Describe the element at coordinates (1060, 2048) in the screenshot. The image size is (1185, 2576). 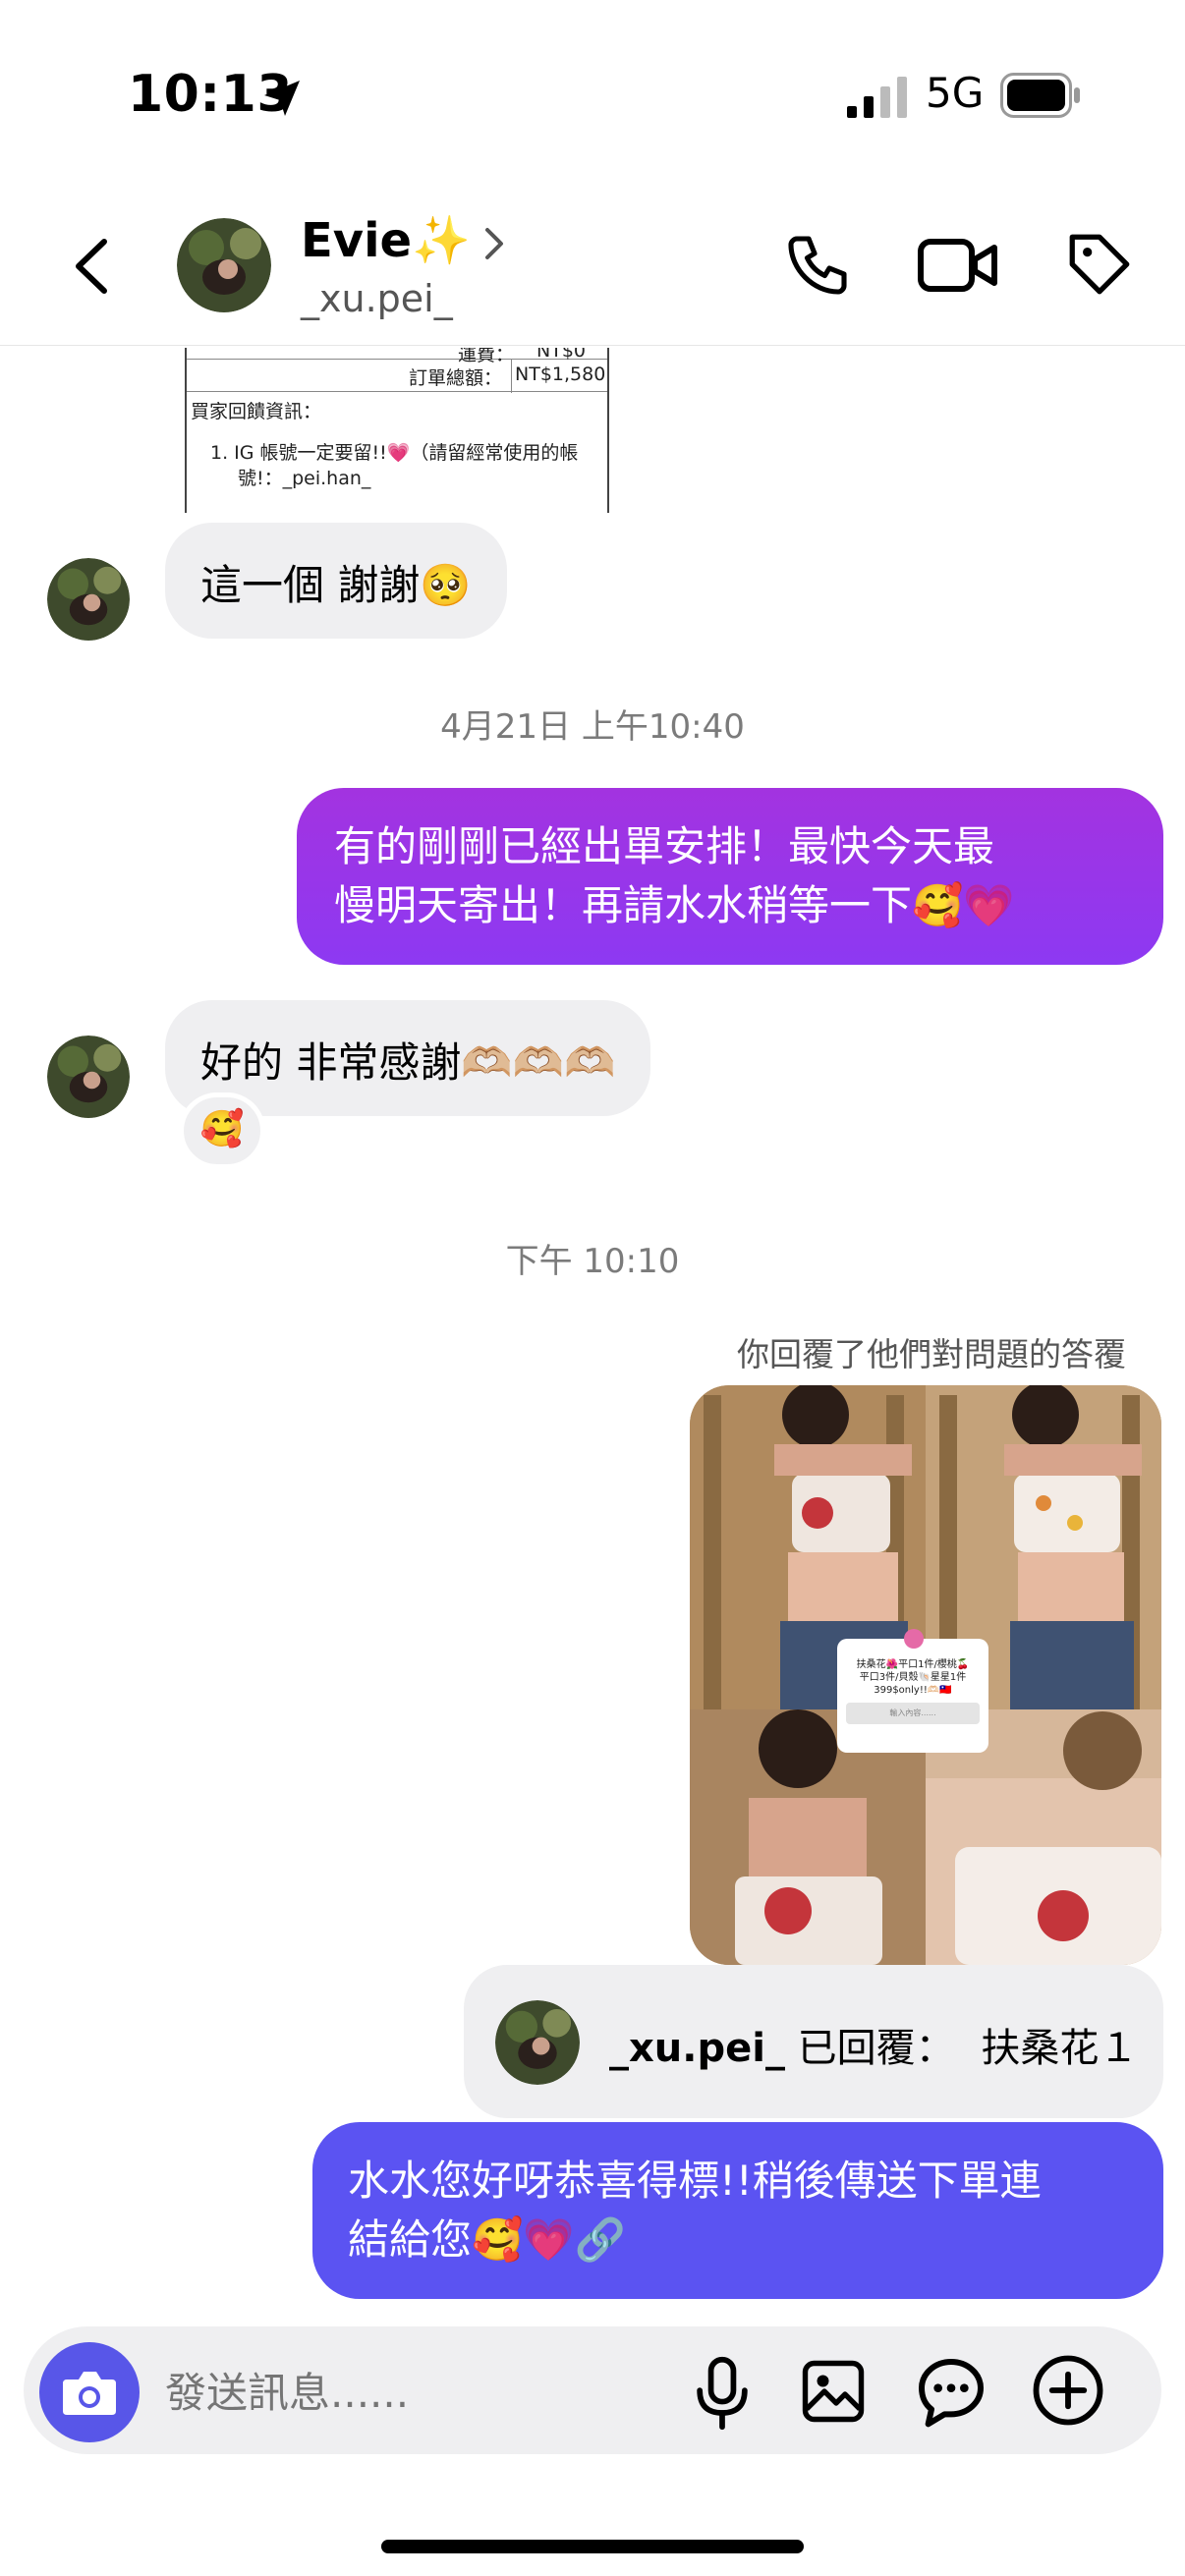
I see `quoted-answer: 扶桑花１` at that location.